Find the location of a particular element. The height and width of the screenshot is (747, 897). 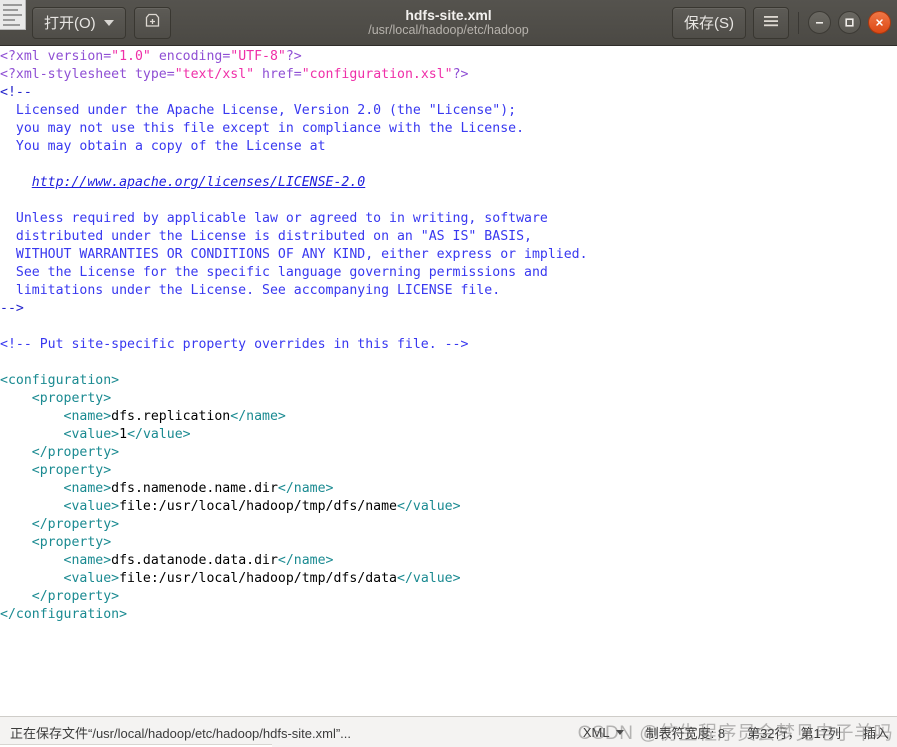

tab-width-selector: 制表符宽度: 8 is located at coordinates (685, 732).